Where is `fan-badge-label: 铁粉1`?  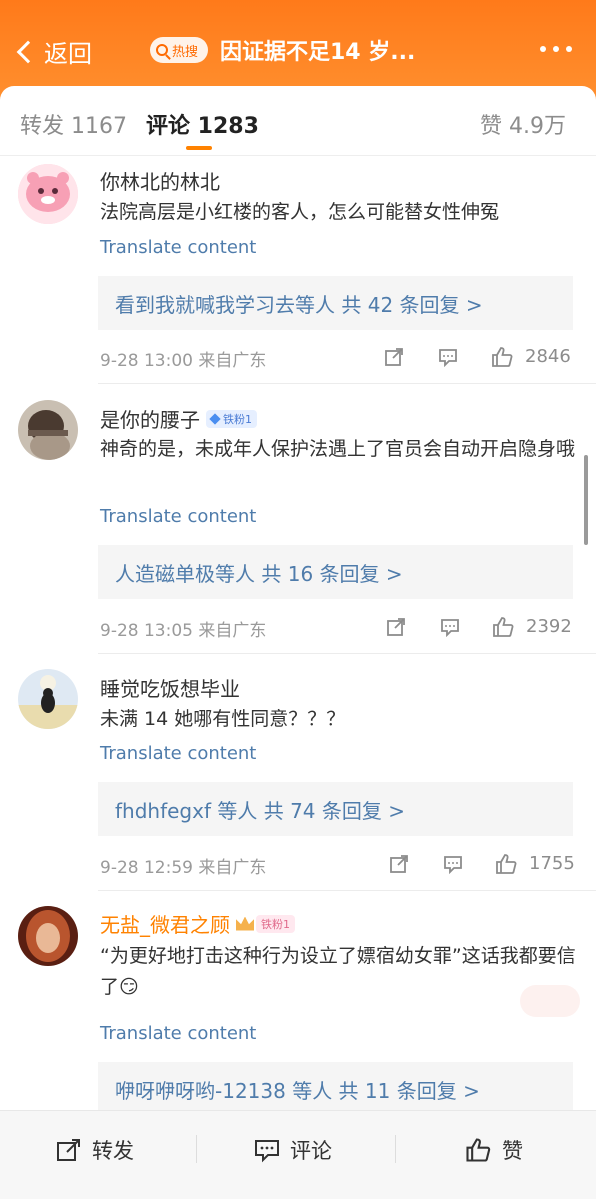 fan-badge-label: 铁粉1 is located at coordinates (237, 419).